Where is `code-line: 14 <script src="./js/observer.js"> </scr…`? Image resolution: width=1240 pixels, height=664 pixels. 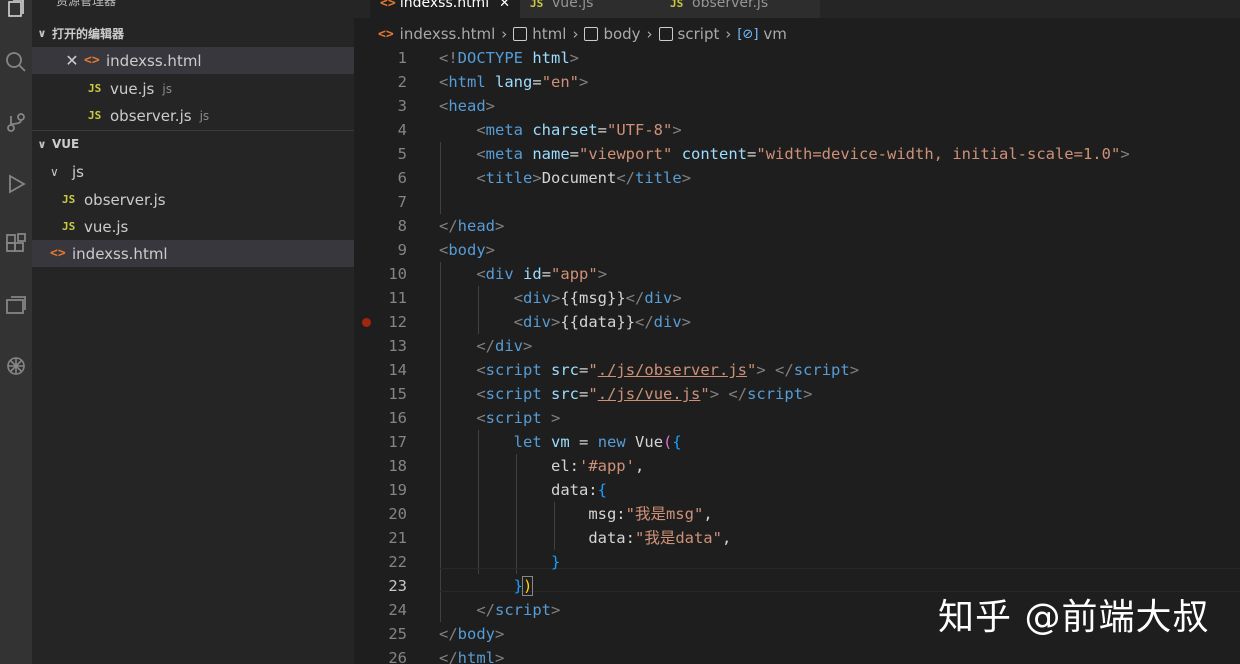 code-line: 14 <script src="./js/observer.js"> </scr… is located at coordinates (797, 370).